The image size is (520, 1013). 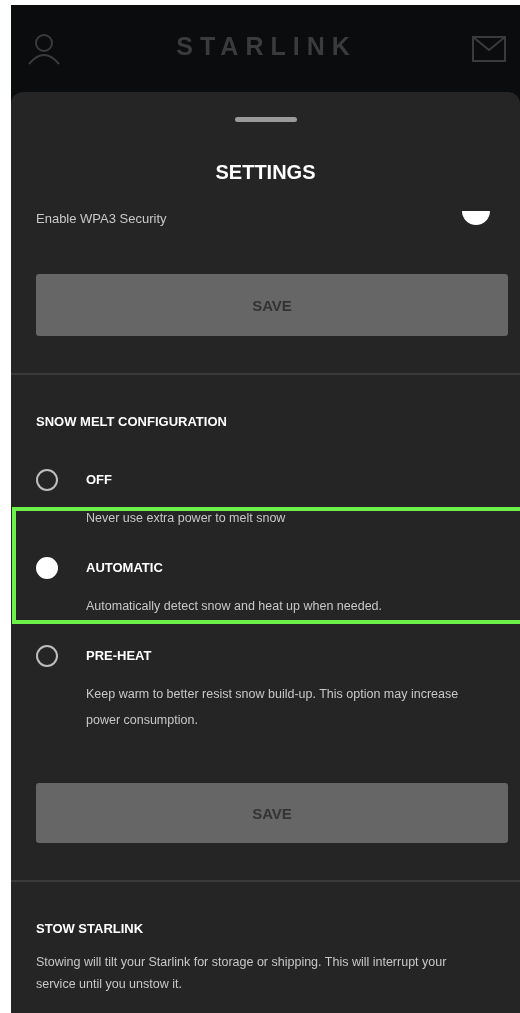 What do you see at coordinates (90, 929) in the screenshot?
I see `section-heading: STOW STARLINK` at bounding box center [90, 929].